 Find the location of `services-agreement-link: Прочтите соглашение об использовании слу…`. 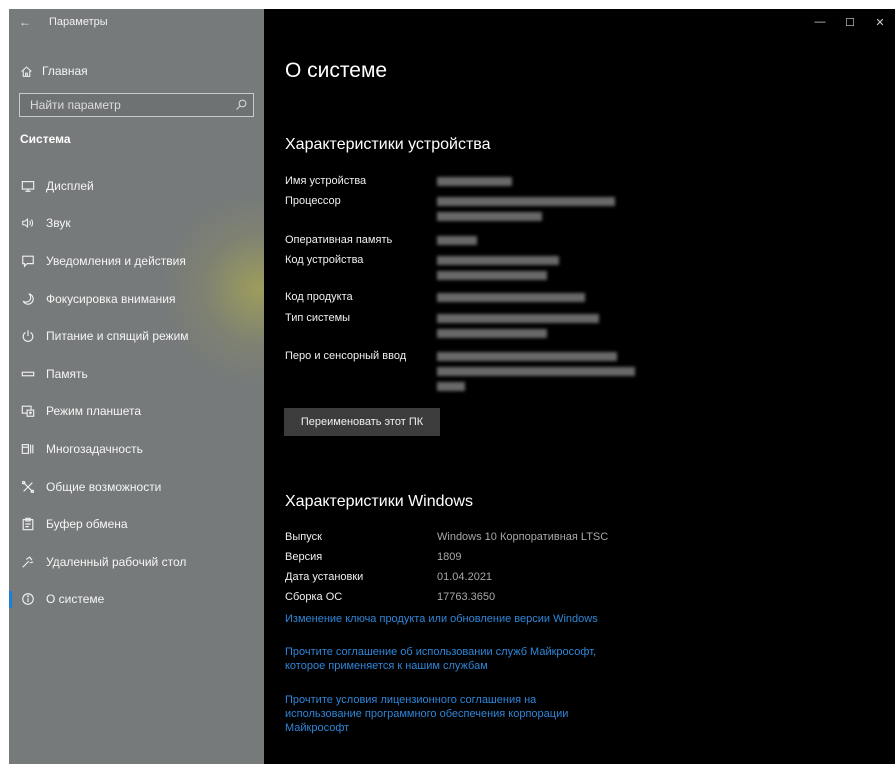

services-agreement-link: Прочтите соглашение об использовании слу… is located at coordinates (440, 659).